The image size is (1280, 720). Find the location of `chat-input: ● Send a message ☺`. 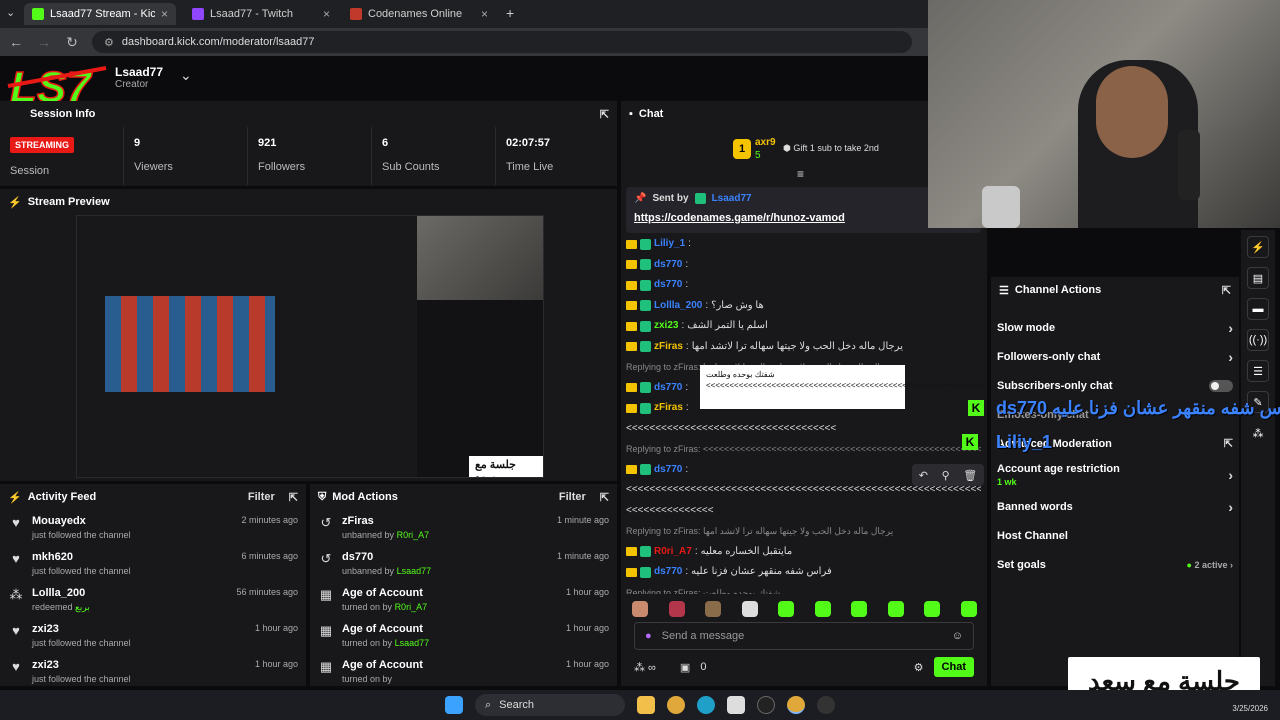

chat-input: ● Send a message ☺ is located at coordinates (804, 636).